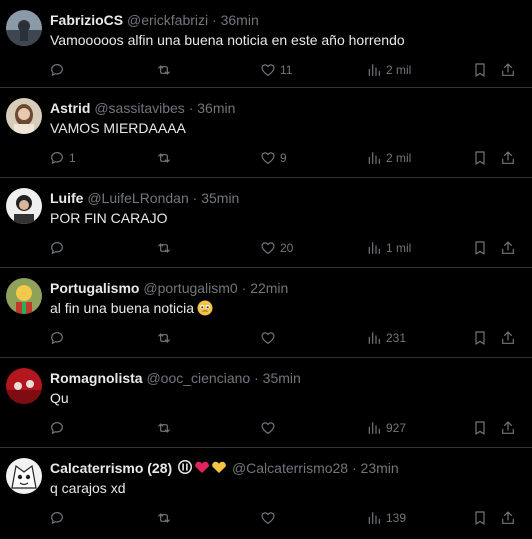  What do you see at coordinates (287, 108) in the screenshot?
I see `tweet-header: Astrid @sassitavibes · 36min` at bounding box center [287, 108].